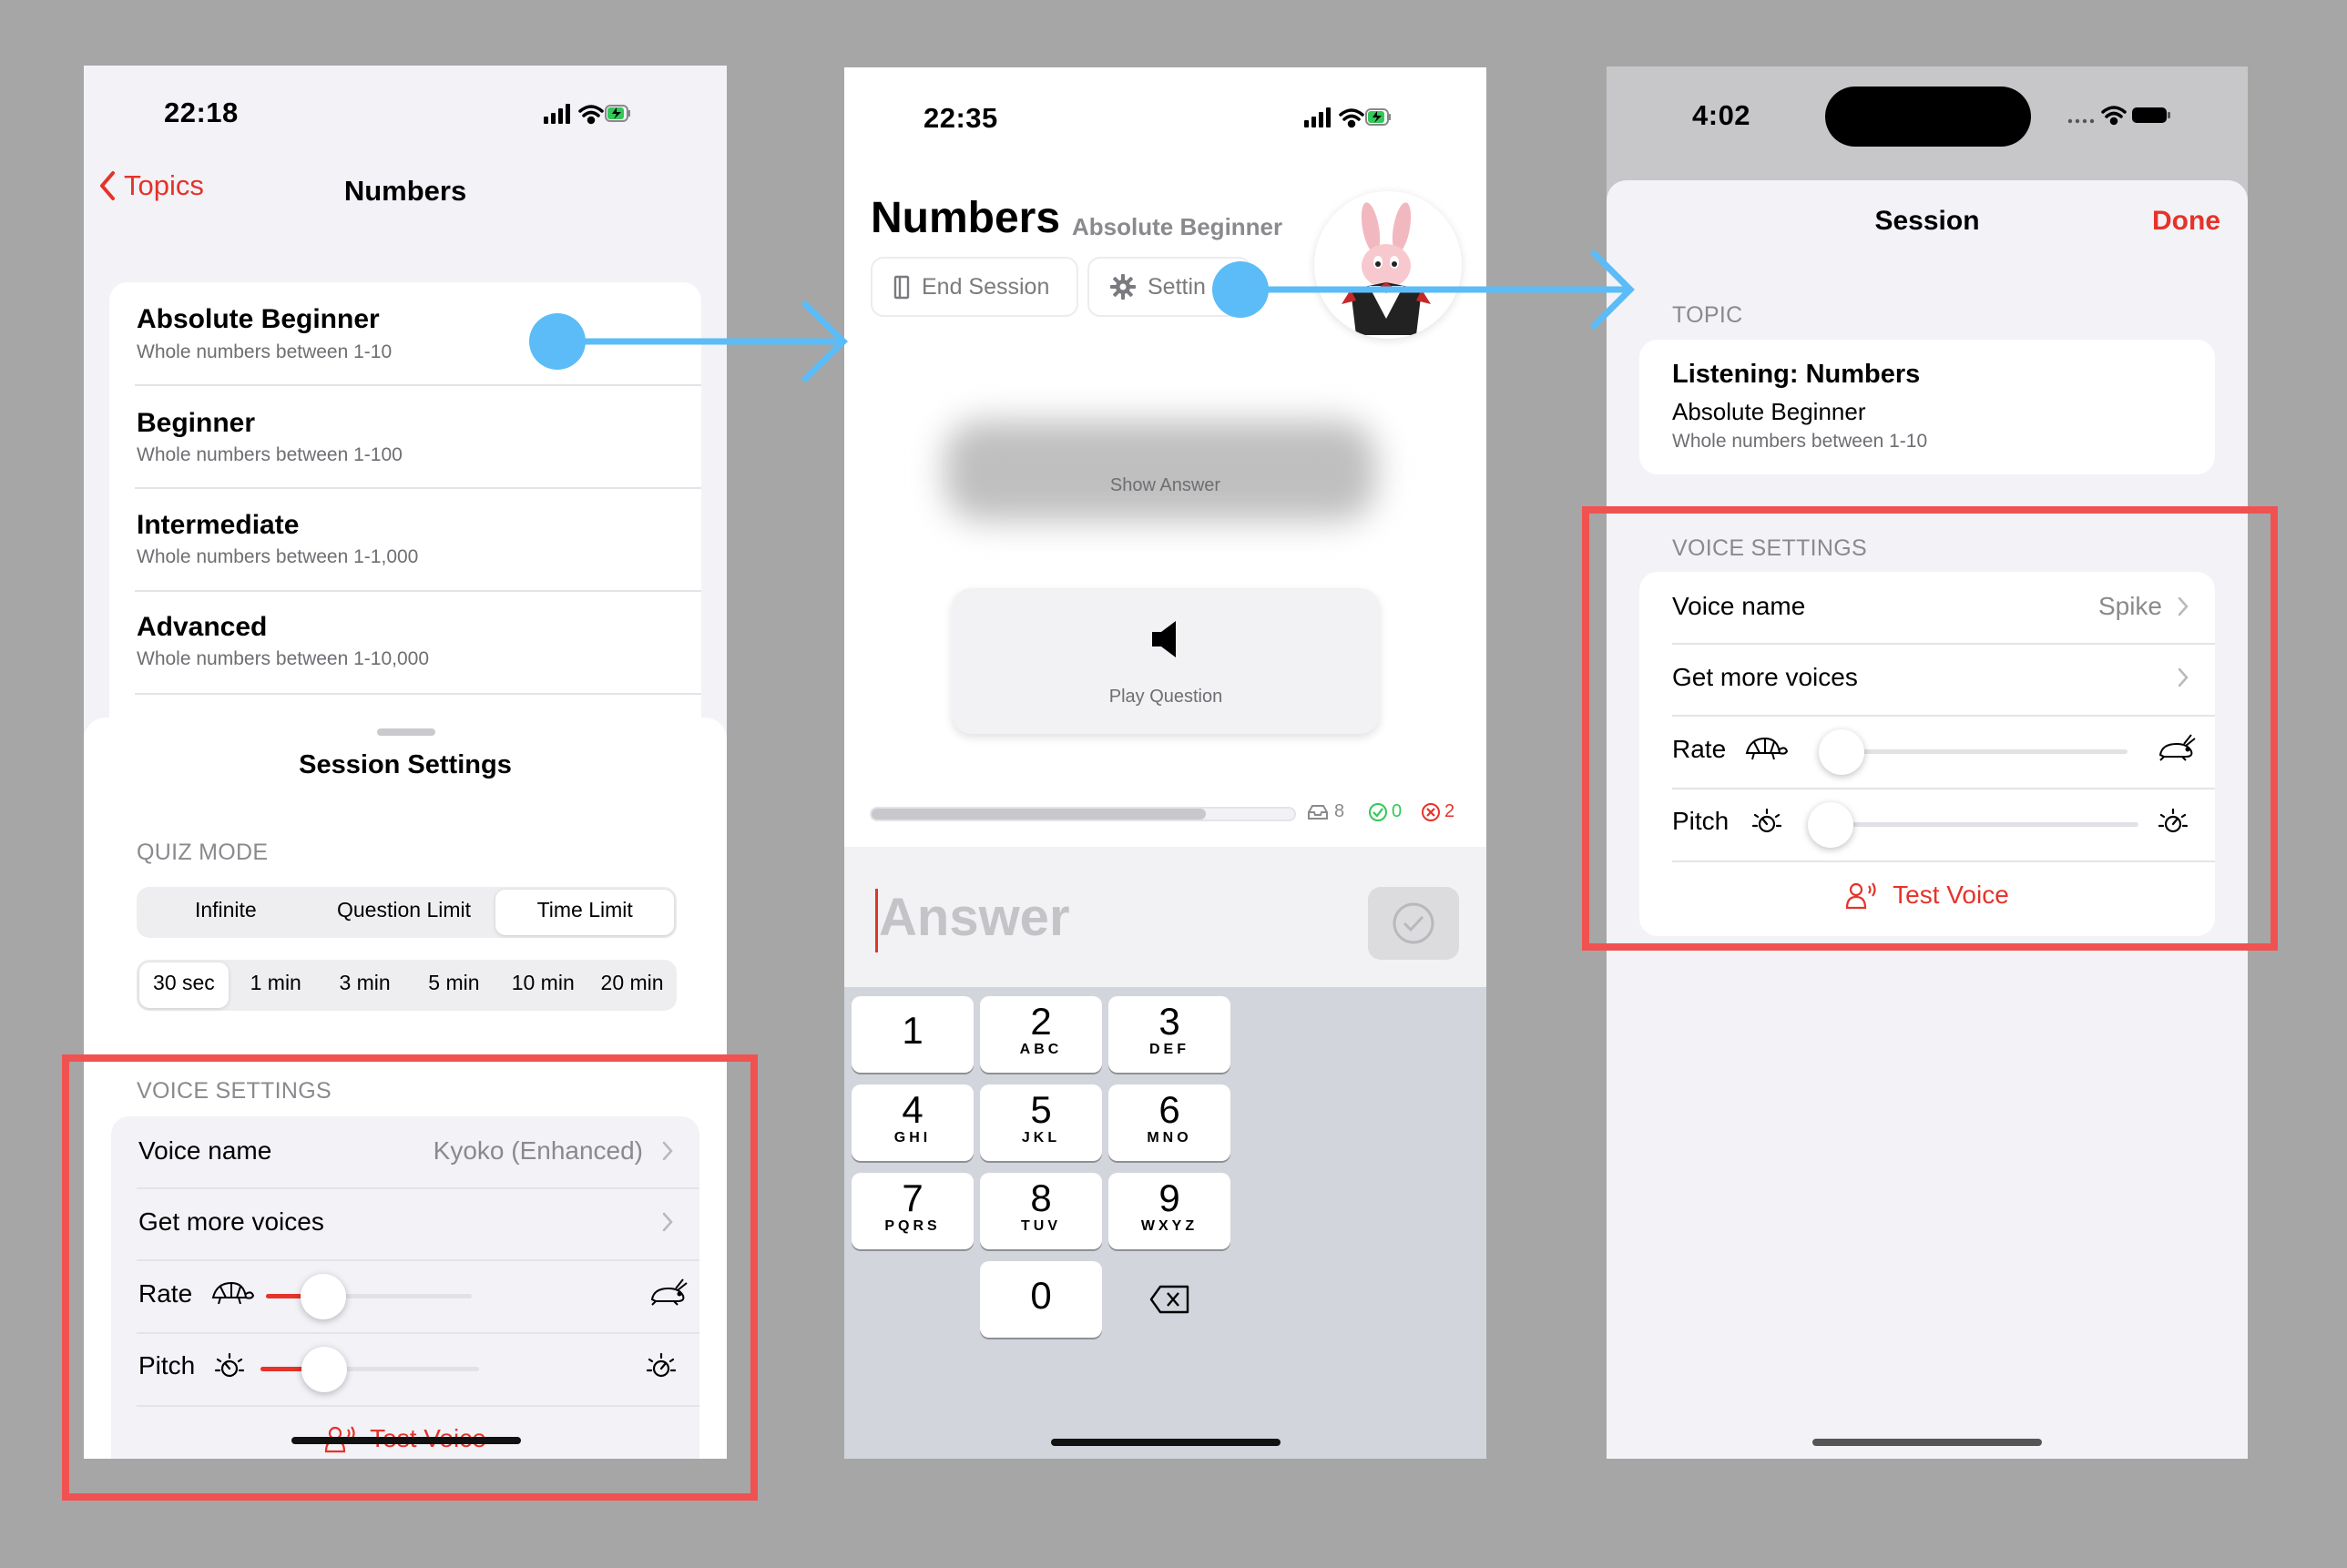 This screenshot has width=2347, height=1568. What do you see at coordinates (1082, 315) in the screenshot?
I see `flow-arrows` at bounding box center [1082, 315].